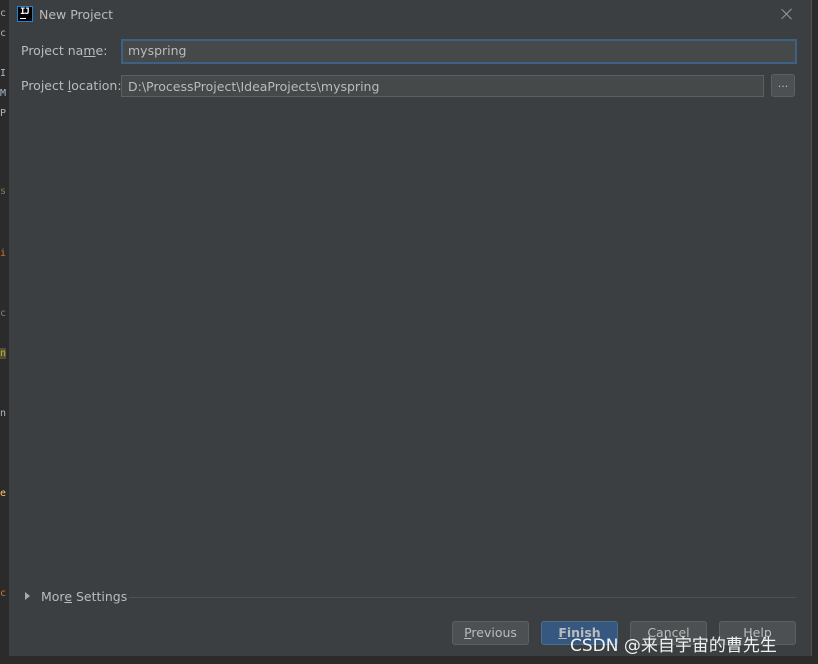  Describe the element at coordinates (3, 113) in the screenshot. I see `bg-fragment: P` at that location.